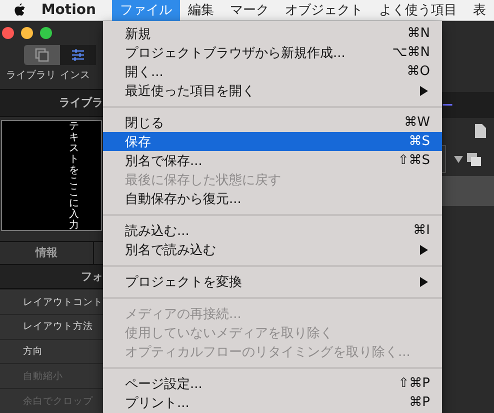  Describe the element at coordinates (58, 327) in the screenshot. I see `property-label: レイアウト方法` at that location.